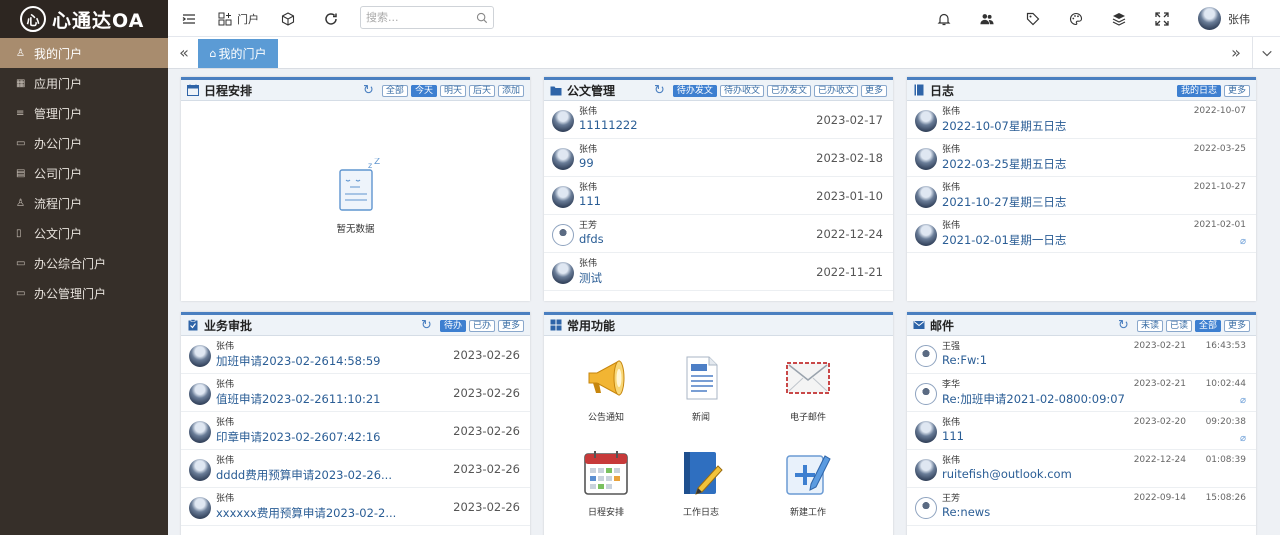 The image size is (1280, 535). I want to click on documents-filter-button: 待办收文, so click(741, 91).